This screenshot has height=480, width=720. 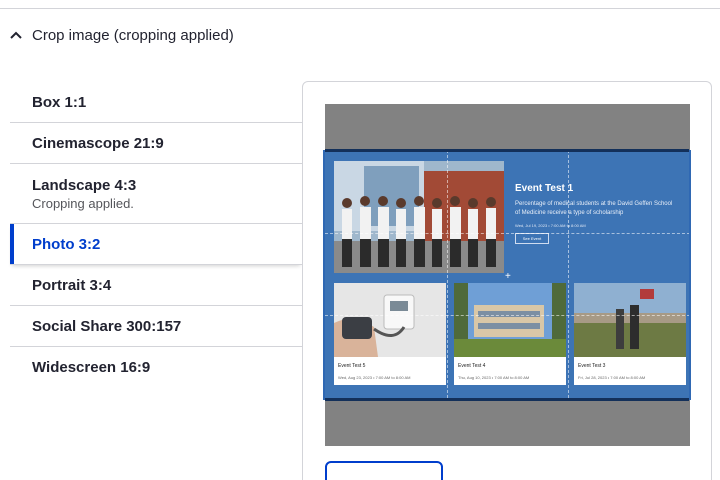 I want to click on tab-label: Portrait 3:4, so click(x=72, y=285).